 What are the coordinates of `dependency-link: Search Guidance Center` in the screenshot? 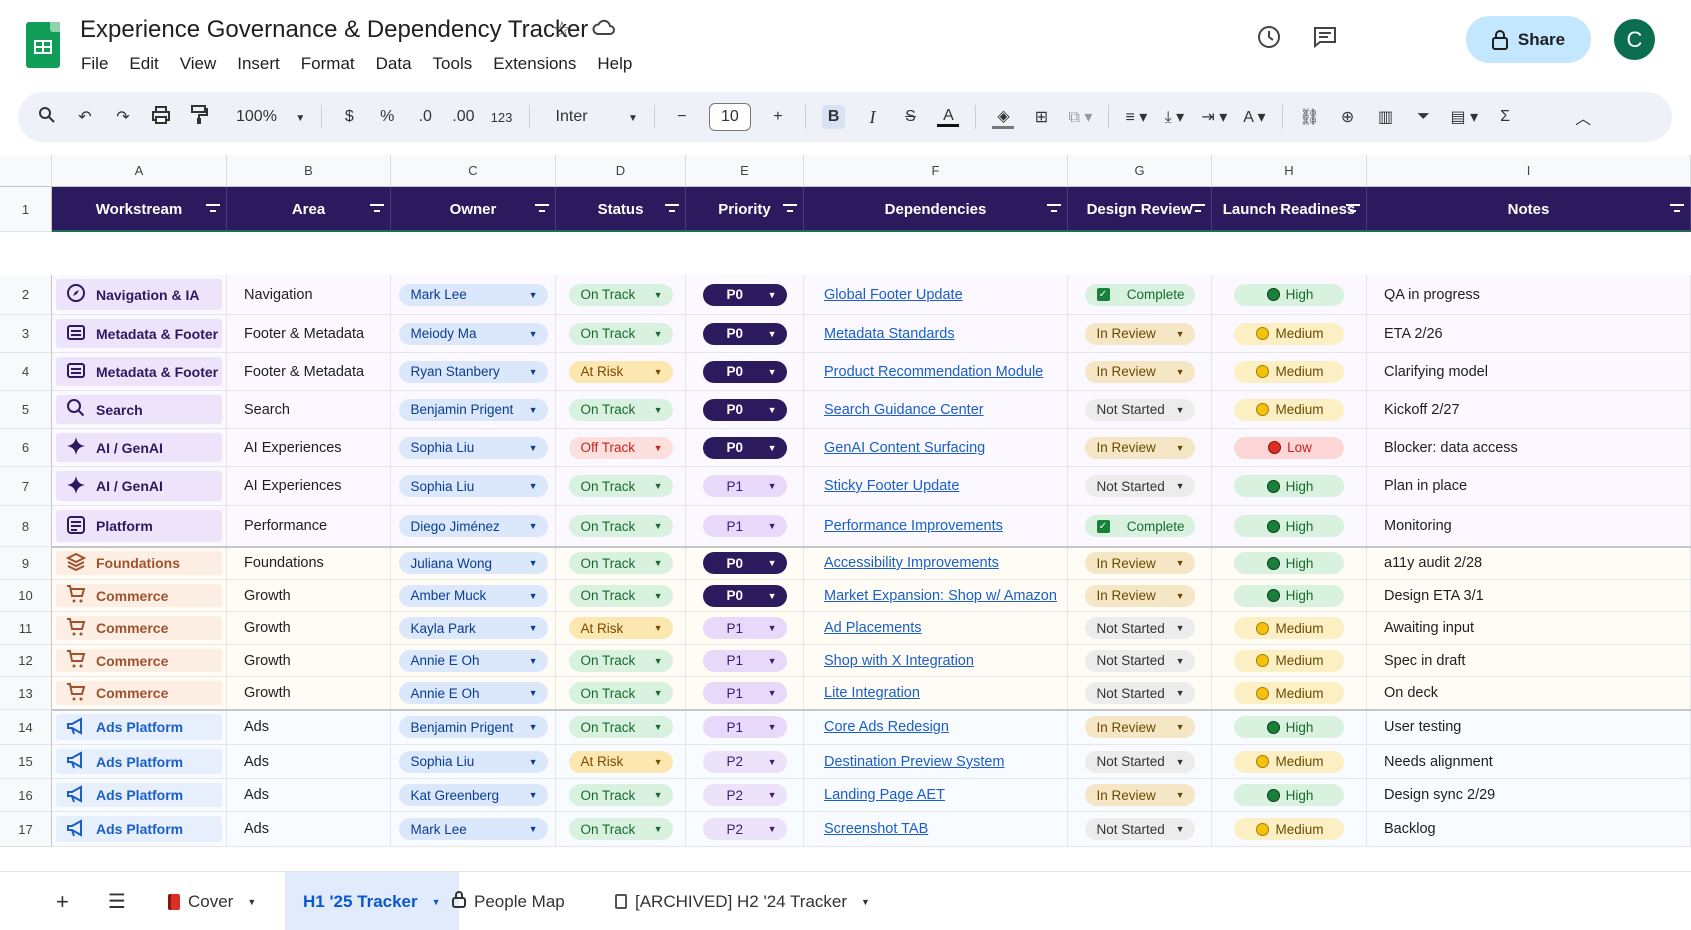 It's located at (894, 410).